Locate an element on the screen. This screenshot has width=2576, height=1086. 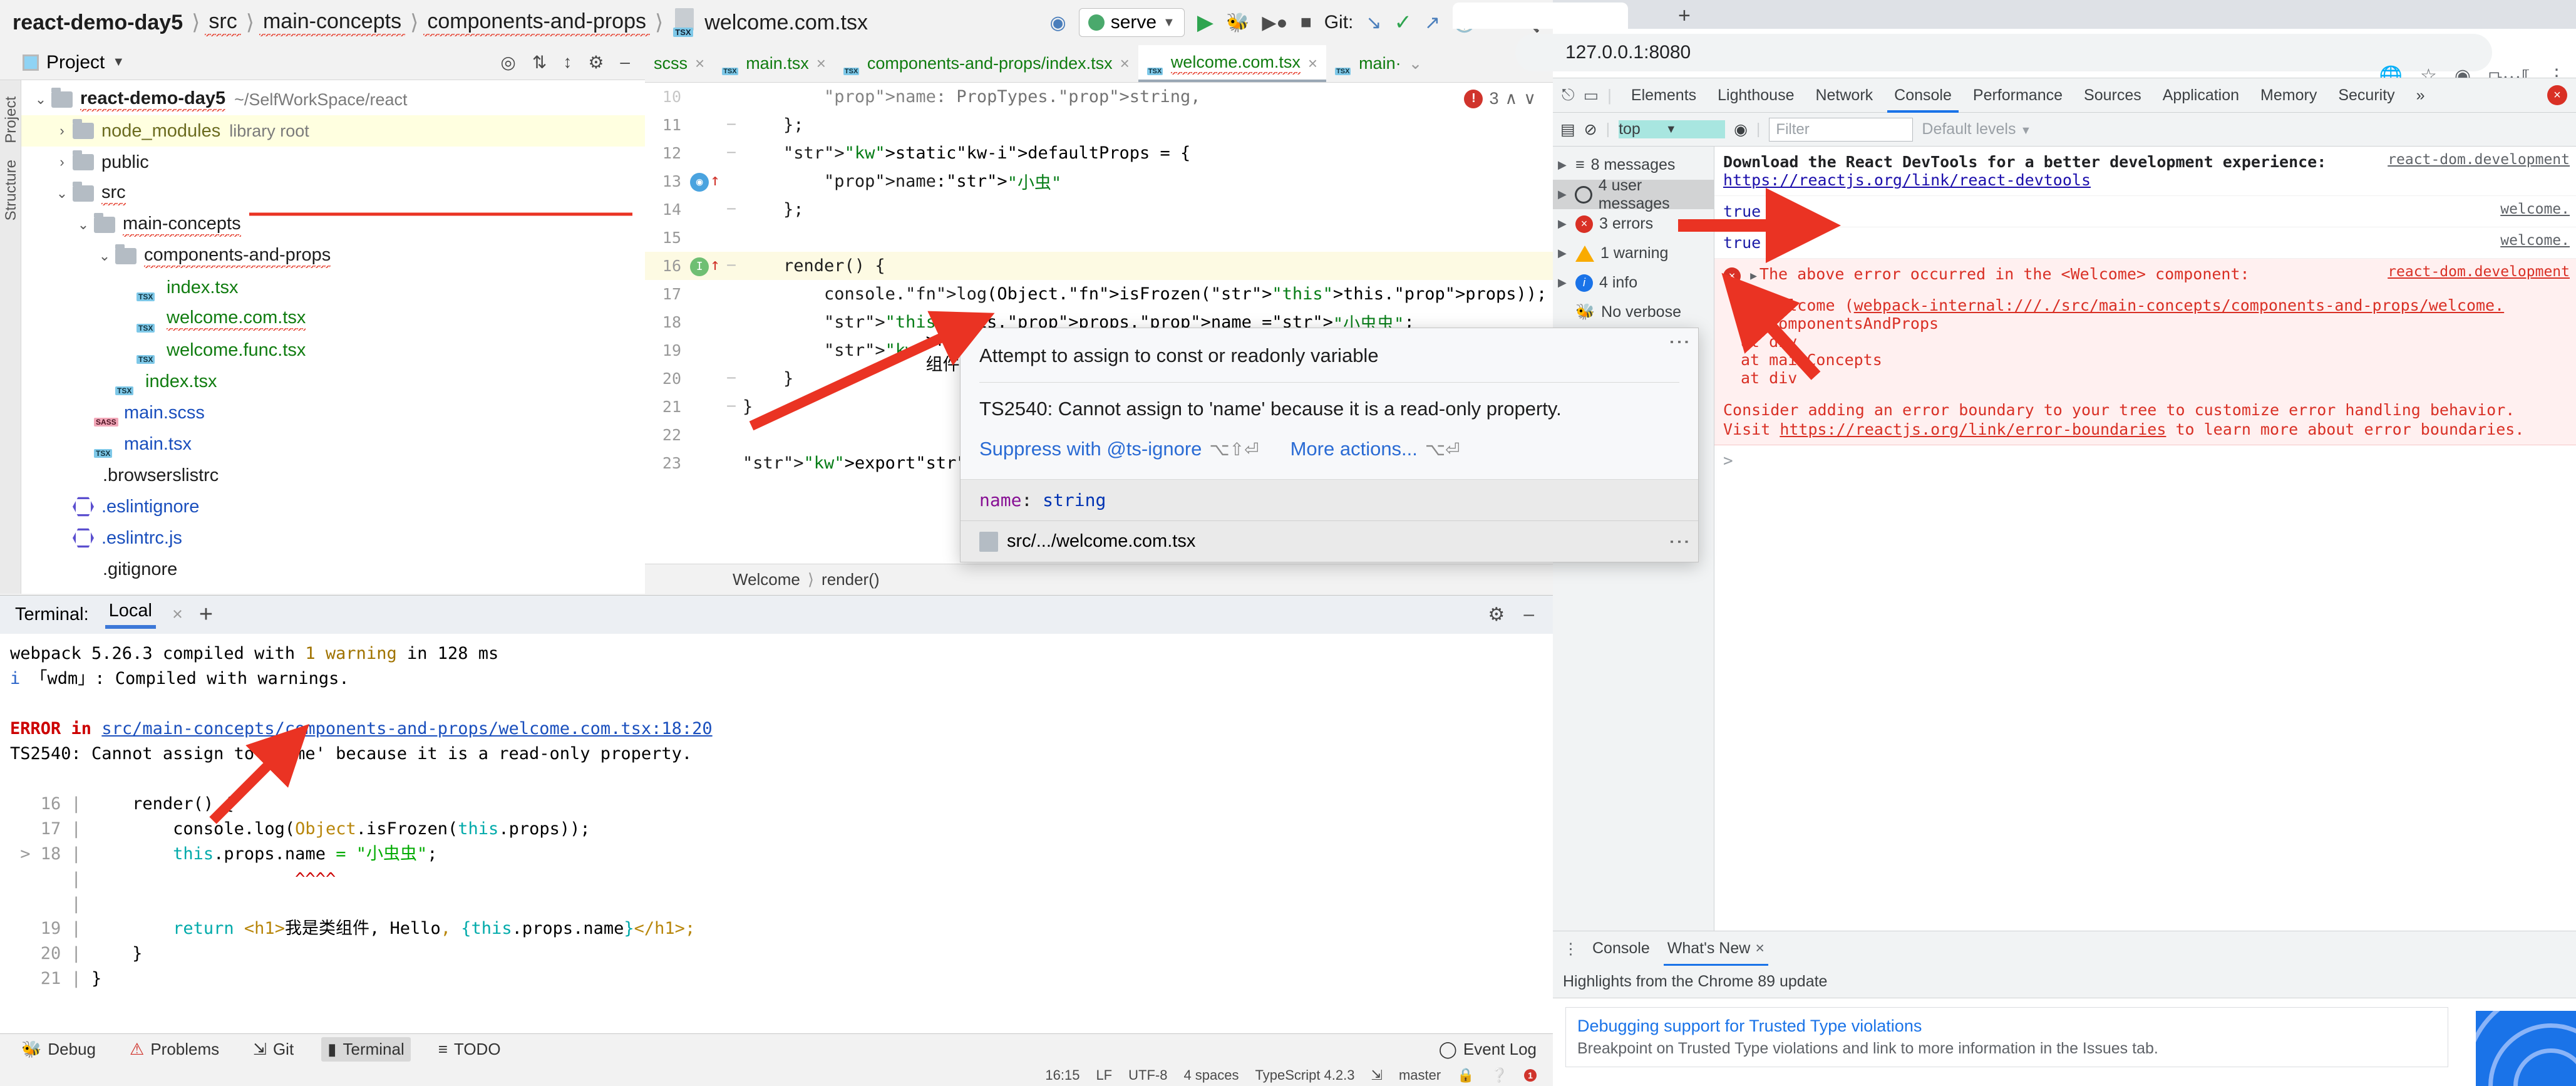
log-level-selector: Default levels ▼ is located at coordinates (1977, 129).